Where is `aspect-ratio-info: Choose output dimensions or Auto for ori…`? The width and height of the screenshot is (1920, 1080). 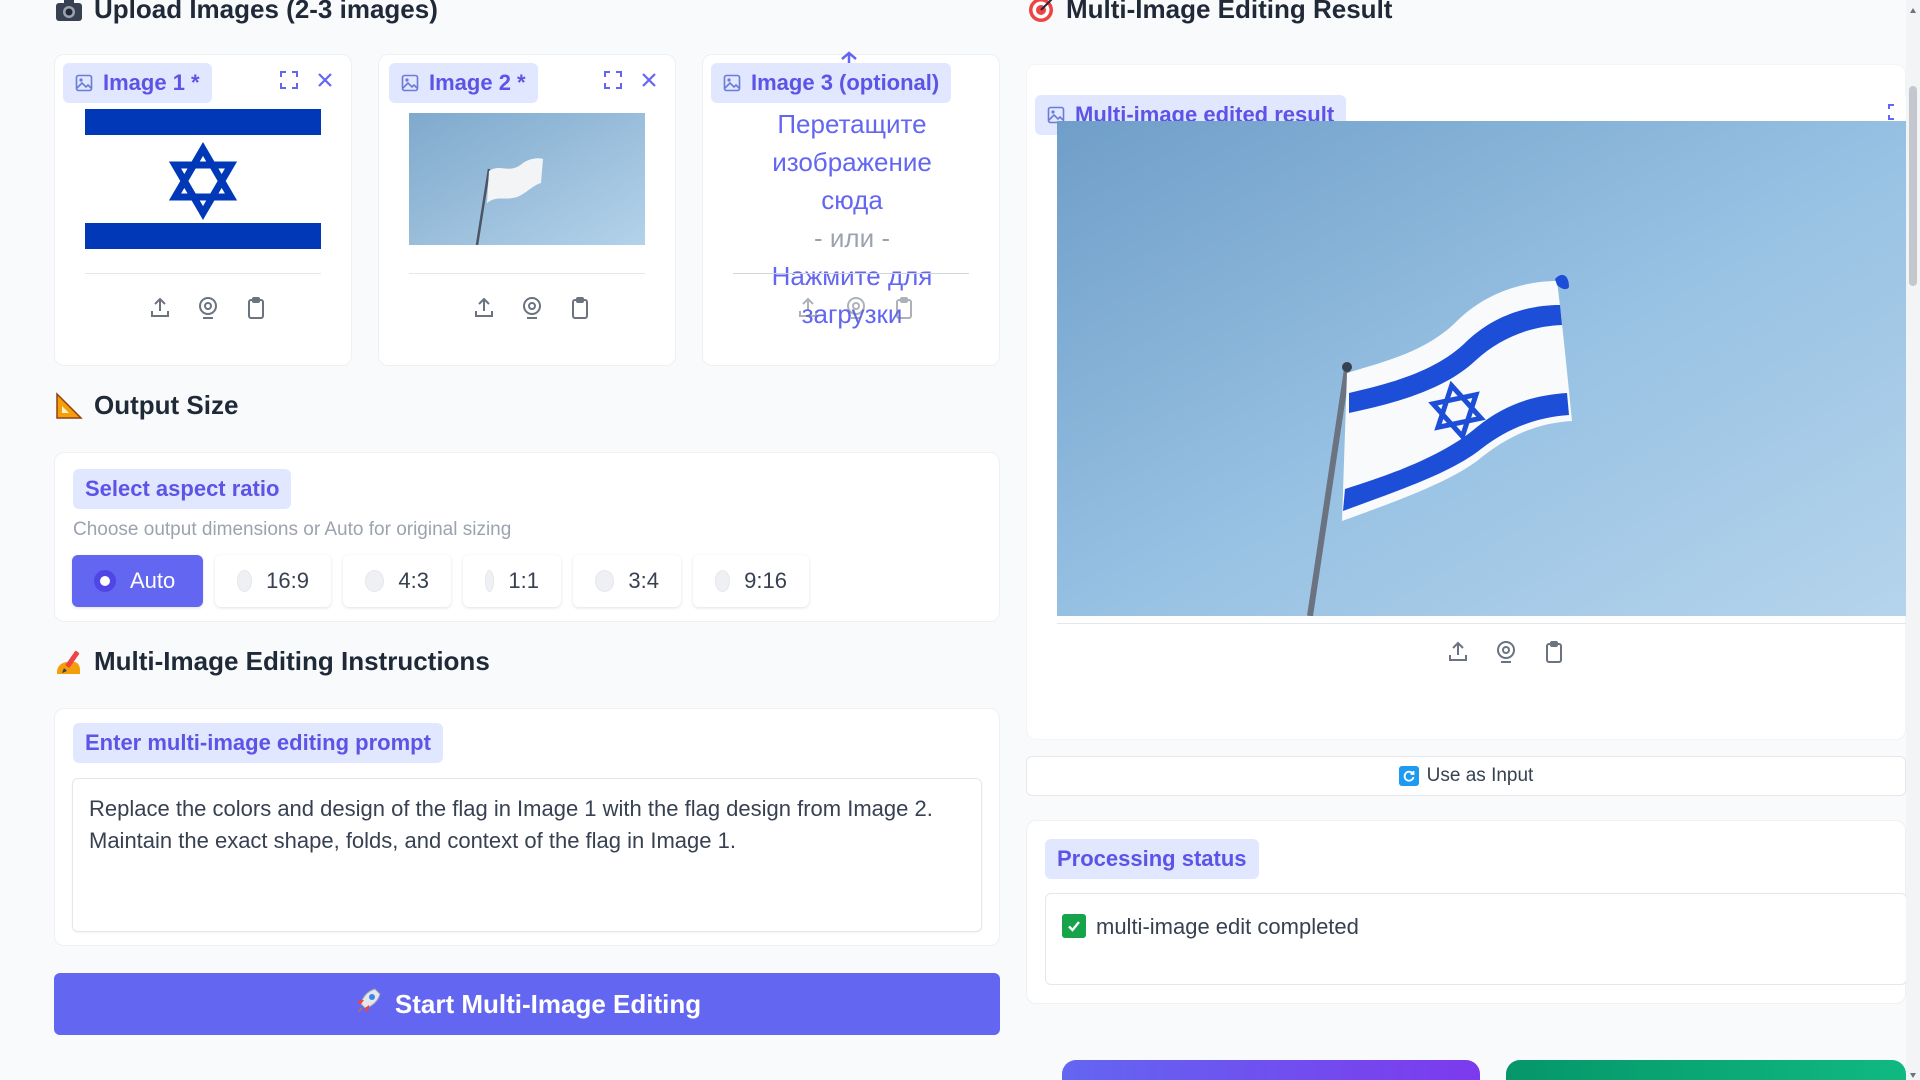 aspect-ratio-info: Choose output dimensions or Auto for ori… is located at coordinates (292, 529).